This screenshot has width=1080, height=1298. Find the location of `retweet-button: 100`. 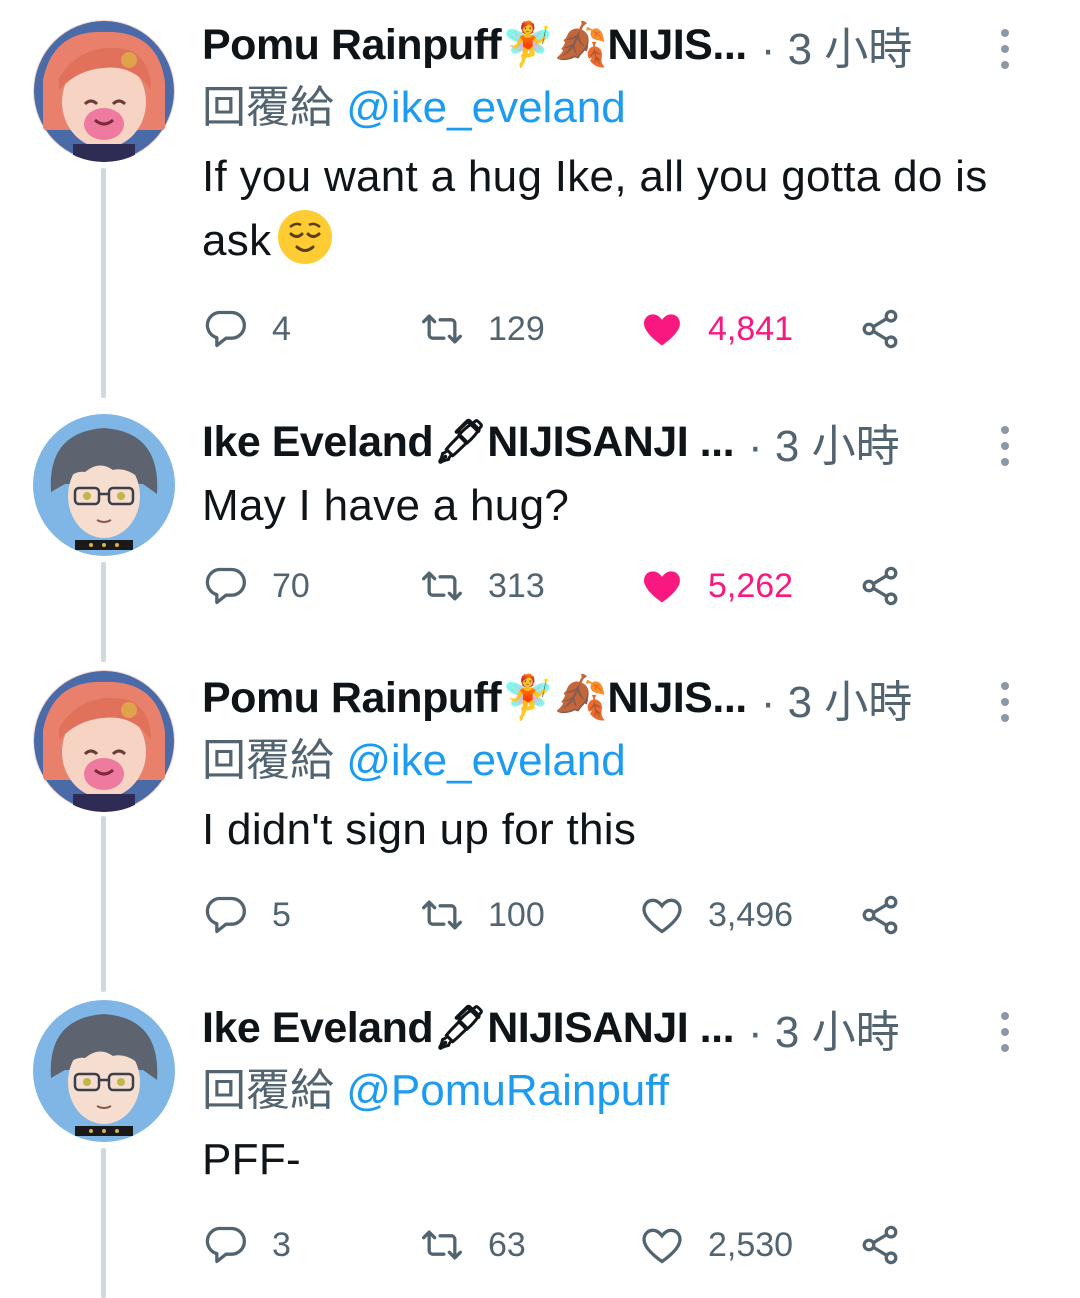

retweet-button: 100 is located at coordinates (482, 915).